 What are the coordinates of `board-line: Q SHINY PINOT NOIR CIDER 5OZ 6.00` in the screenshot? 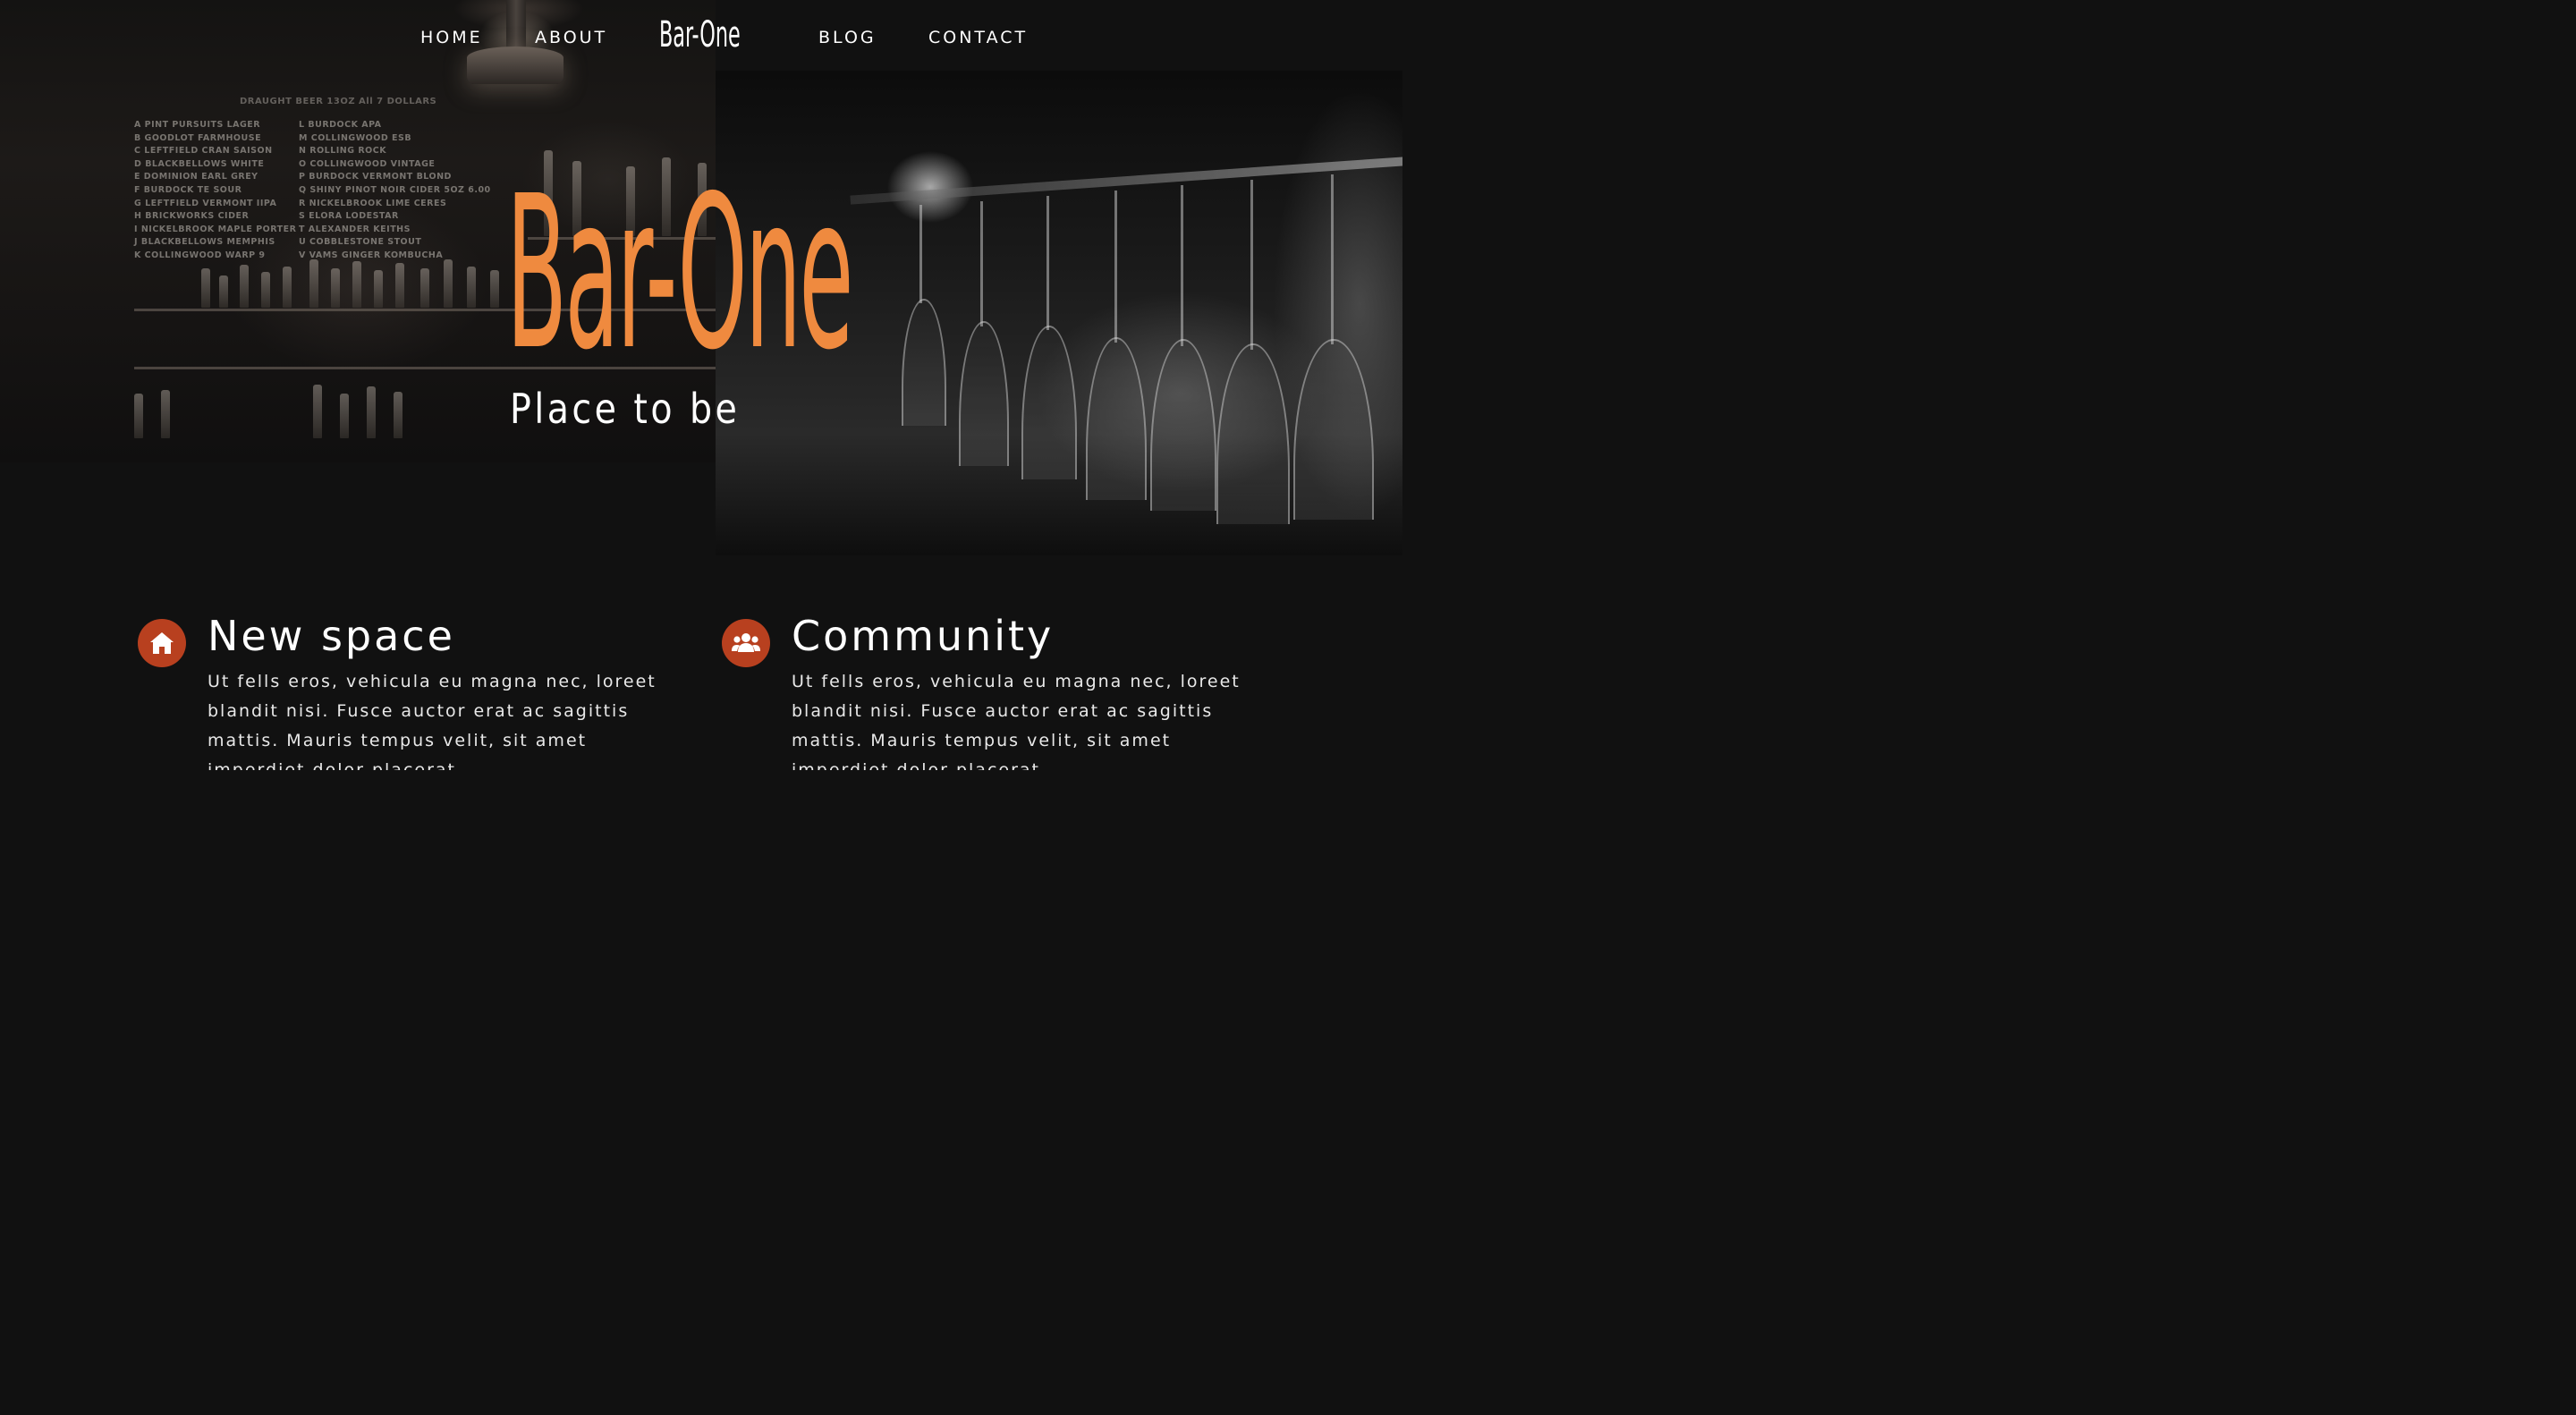 It's located at (395, 190).